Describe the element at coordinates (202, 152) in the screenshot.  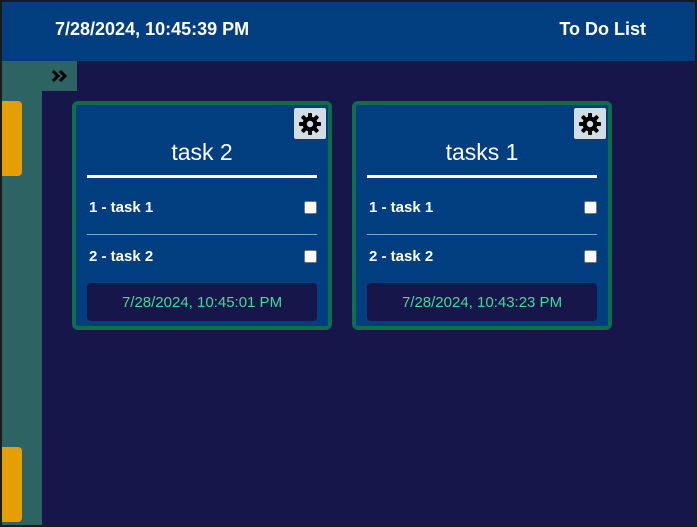
I see `card-title: task 2` at that location.